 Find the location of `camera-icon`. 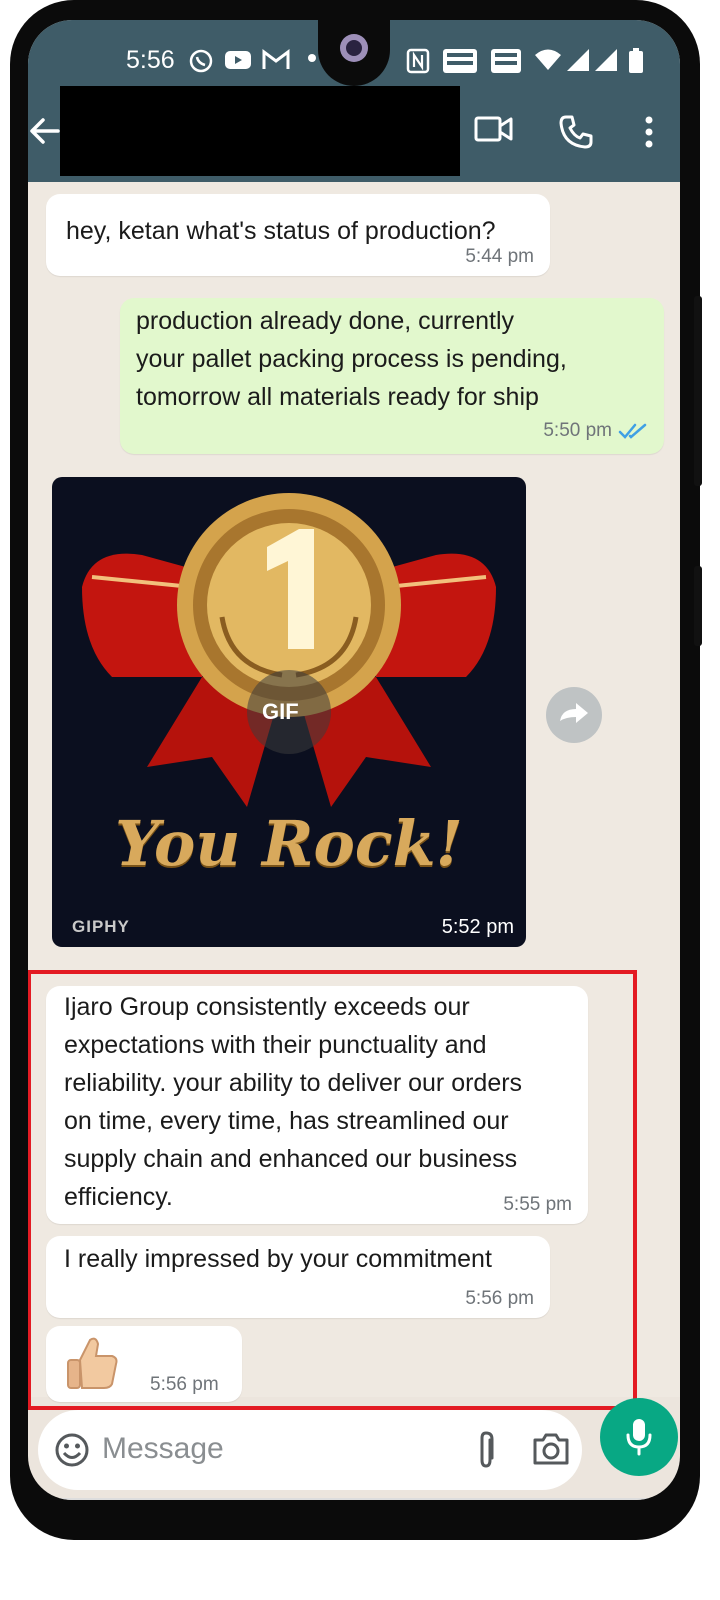

camera-icon is located at coordinates (551, 1449).